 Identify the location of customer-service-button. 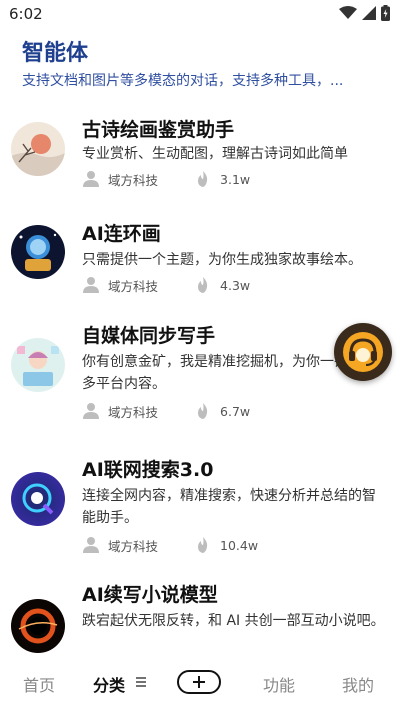
(363, 352).